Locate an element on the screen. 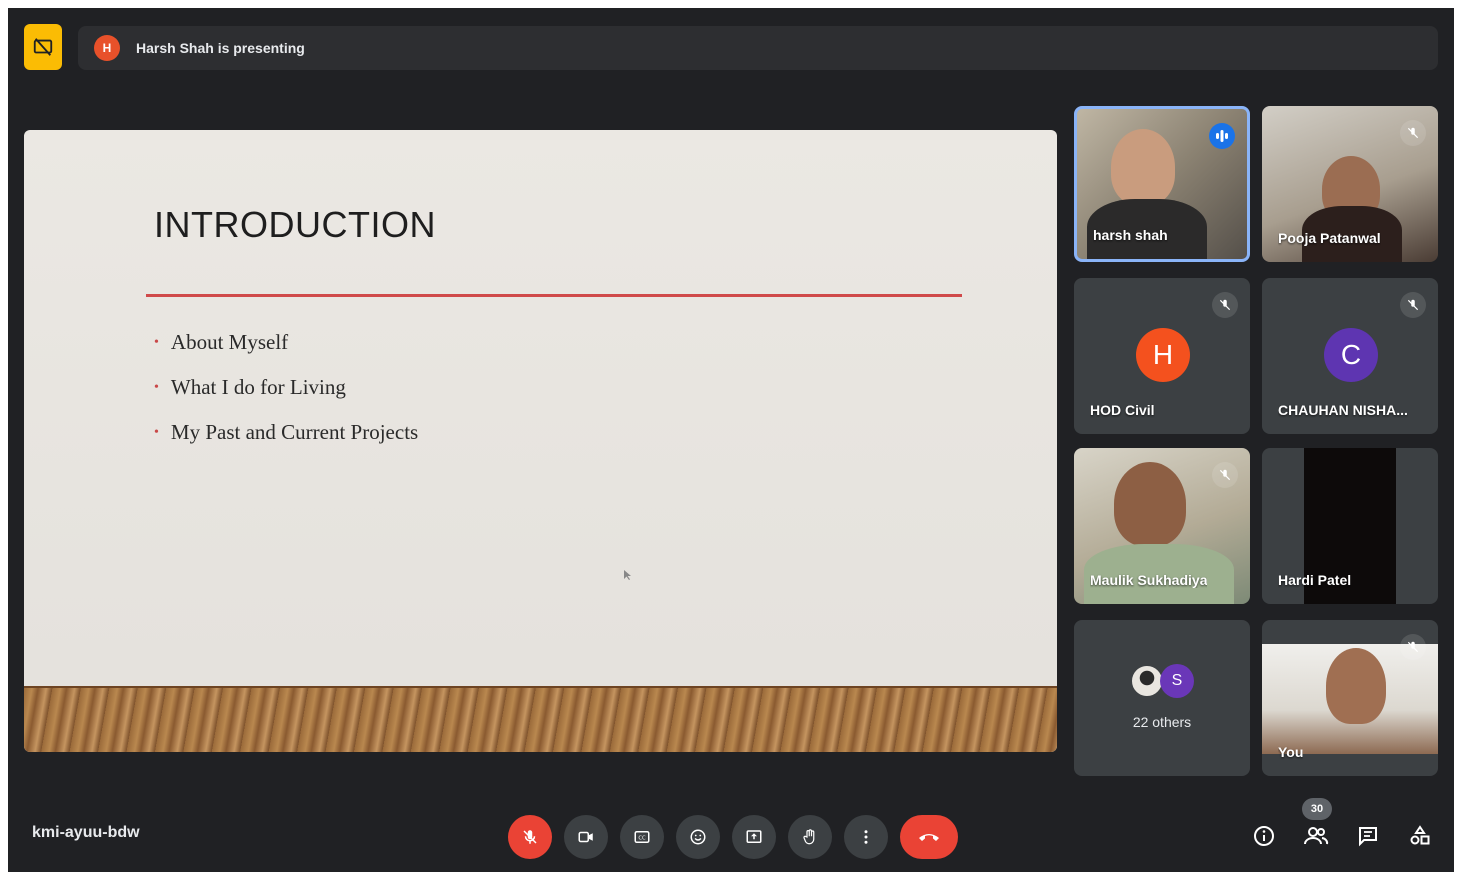 This screenshot has height=874, width=1463. participant-tile-you: You is located at coordinates (1350, 698).